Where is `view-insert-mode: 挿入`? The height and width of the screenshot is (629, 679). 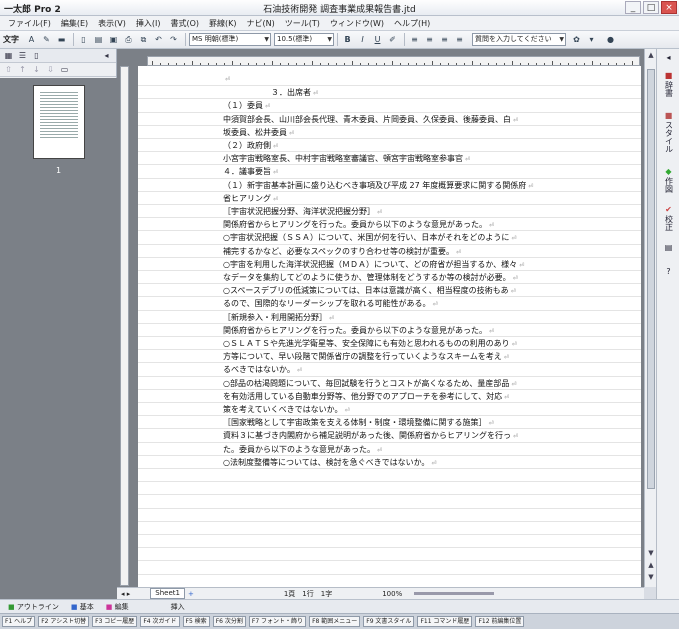 view-insert-mode: 挿入 is located at coordinates (178, 607).